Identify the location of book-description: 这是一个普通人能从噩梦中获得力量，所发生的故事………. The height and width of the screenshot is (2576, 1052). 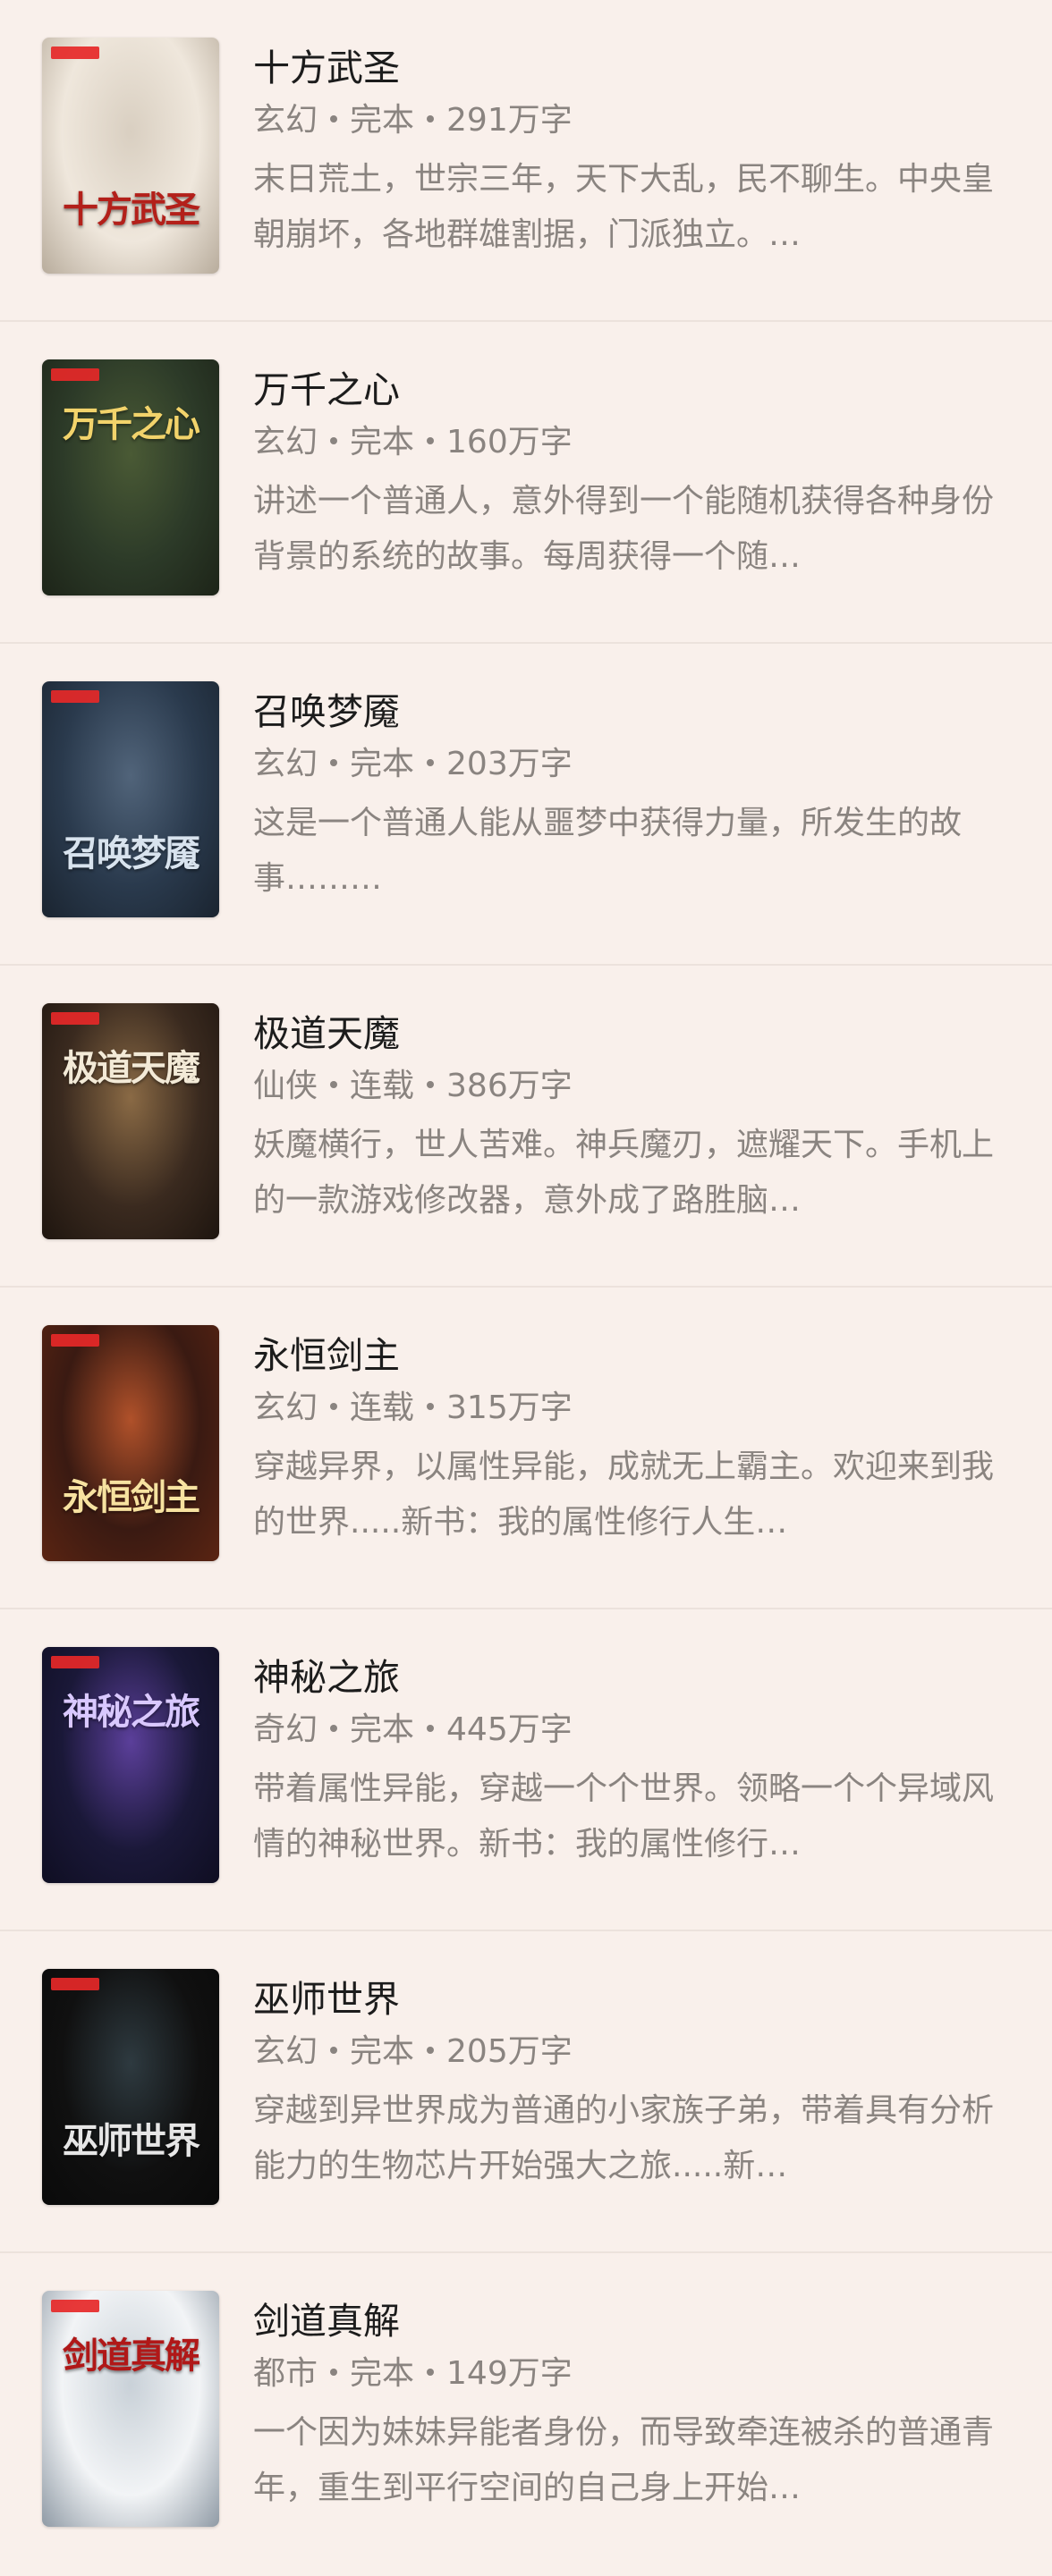
(608, 851).